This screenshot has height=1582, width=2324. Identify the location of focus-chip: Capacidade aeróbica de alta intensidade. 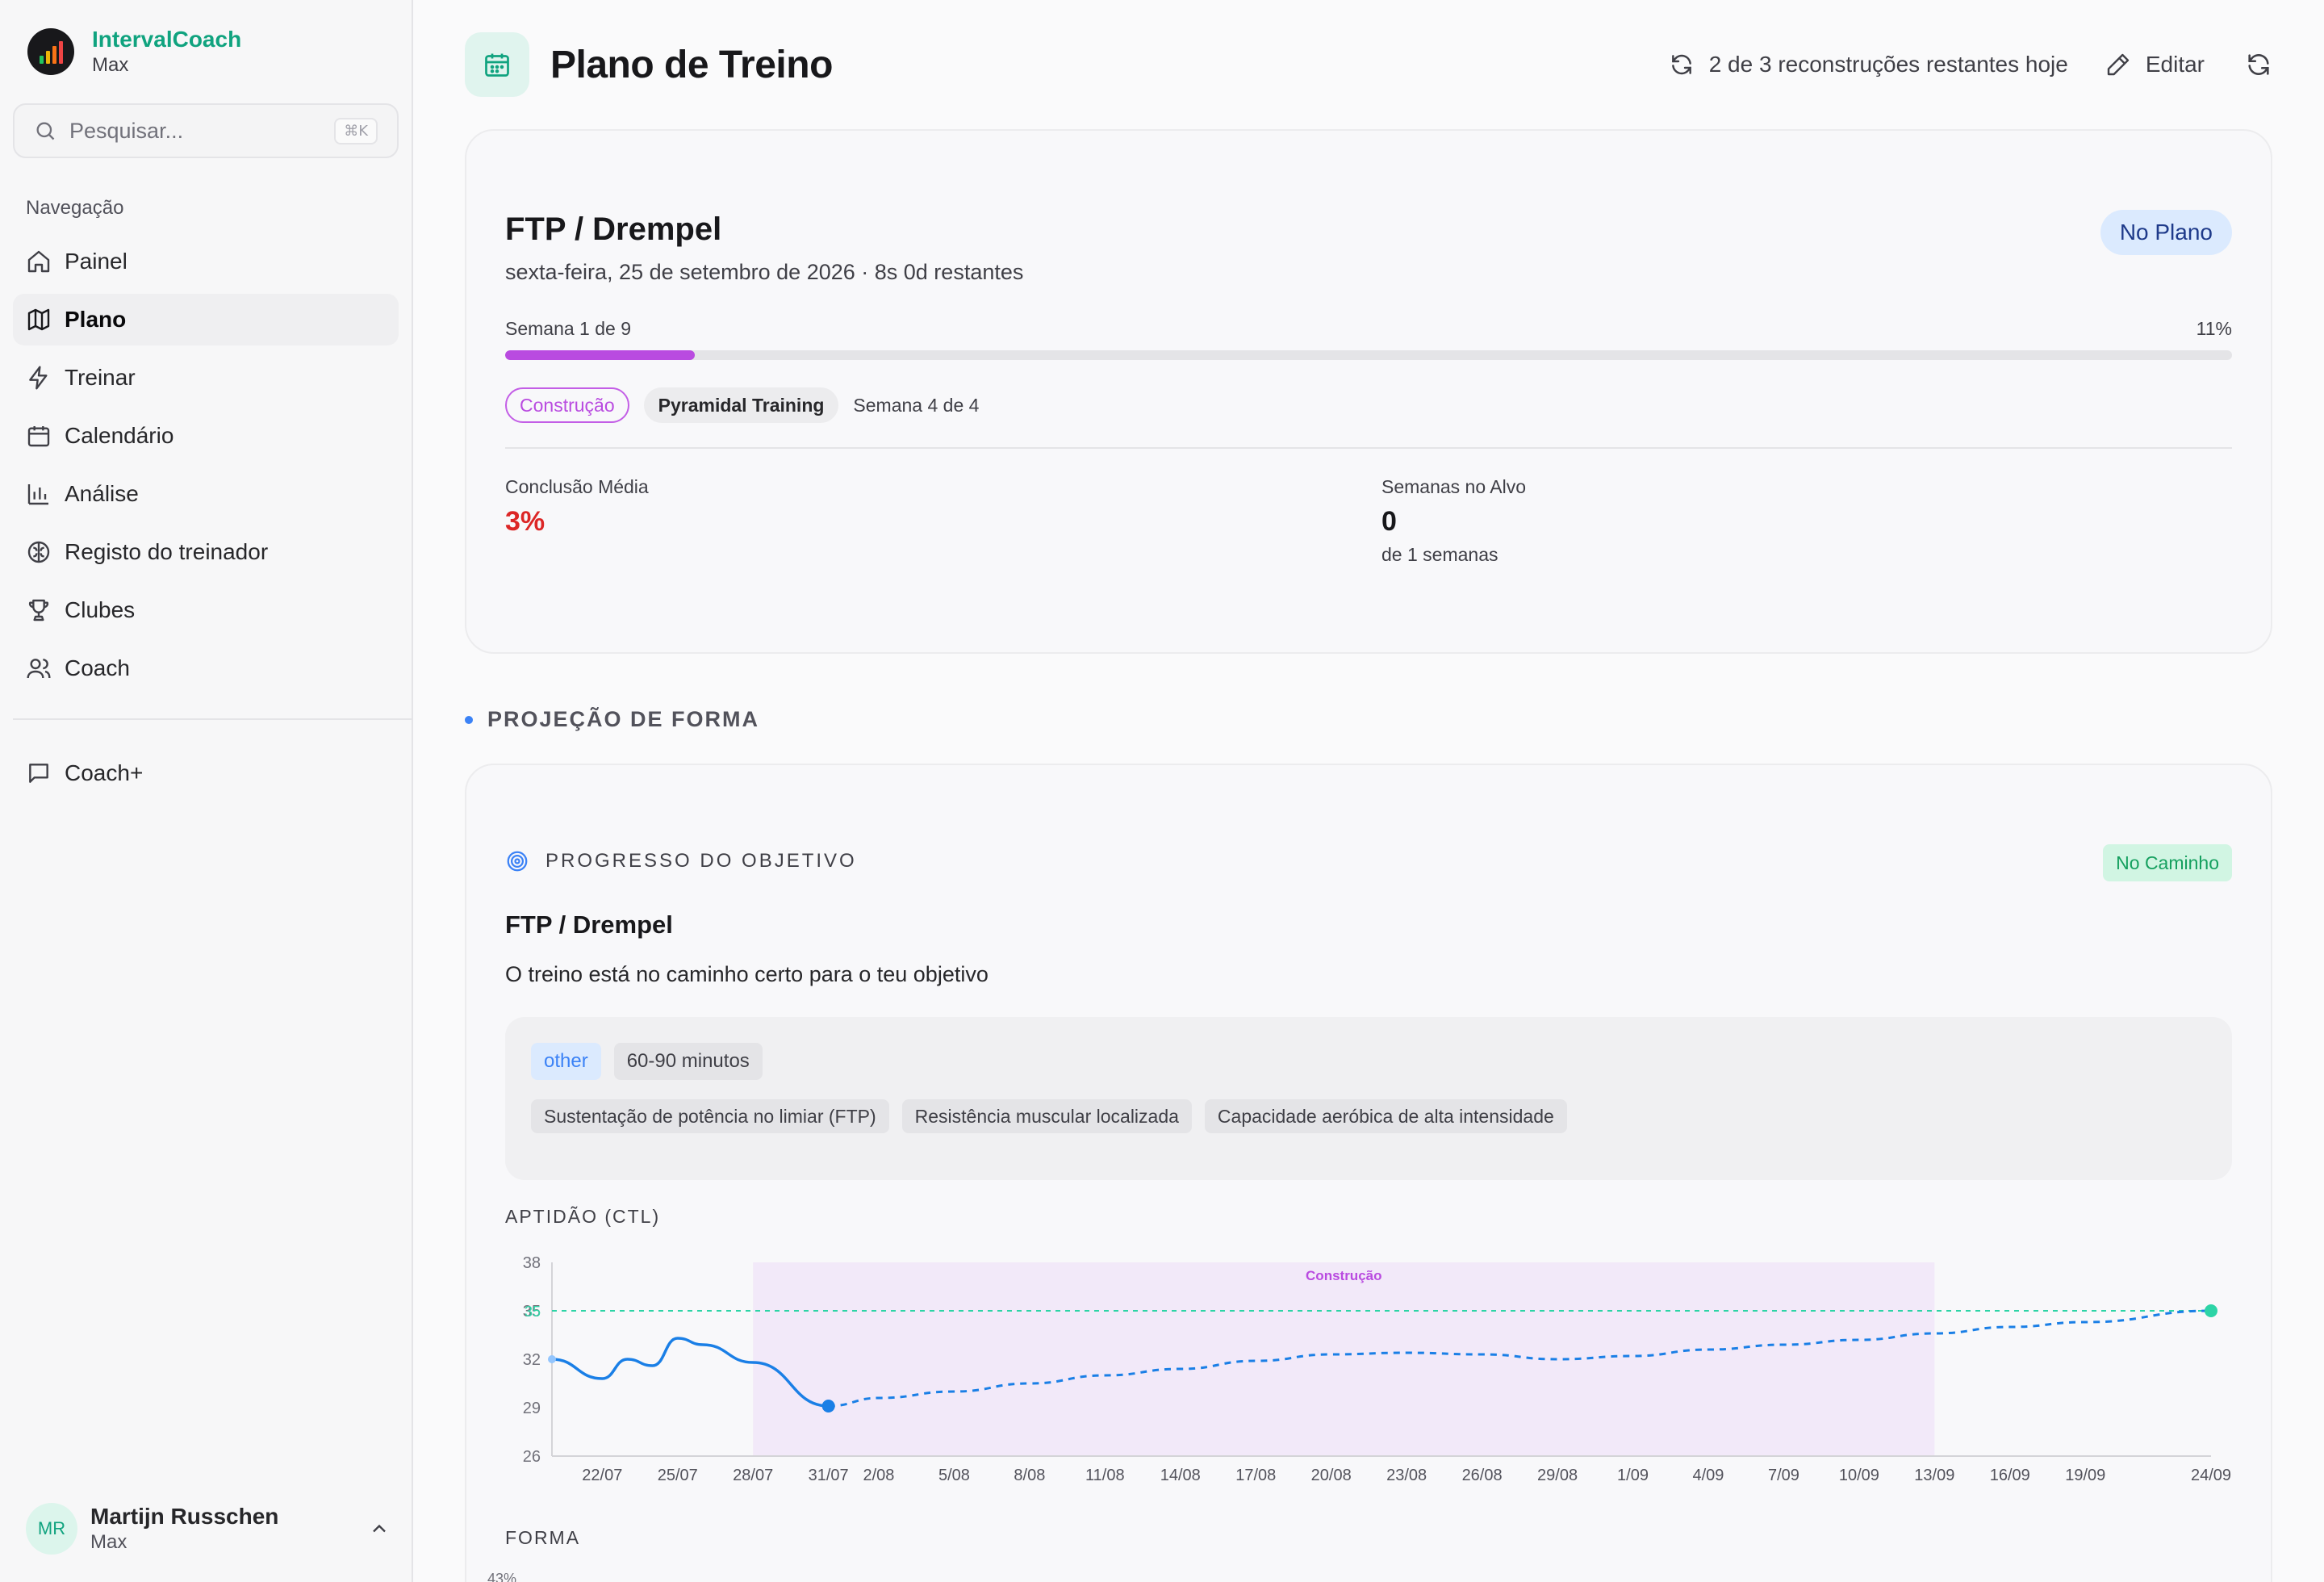
(1385, 1116).